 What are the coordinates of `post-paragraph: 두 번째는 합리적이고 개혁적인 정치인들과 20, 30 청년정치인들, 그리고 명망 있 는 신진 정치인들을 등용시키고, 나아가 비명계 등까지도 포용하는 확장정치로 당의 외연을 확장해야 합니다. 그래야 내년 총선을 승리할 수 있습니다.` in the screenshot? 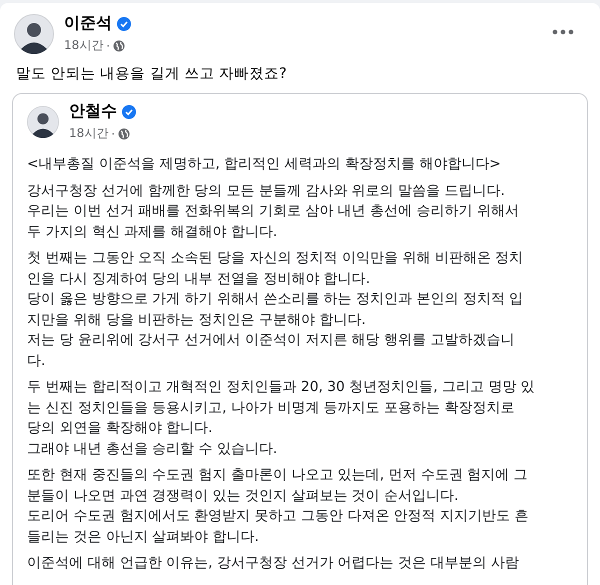 It's located at (281, 418).